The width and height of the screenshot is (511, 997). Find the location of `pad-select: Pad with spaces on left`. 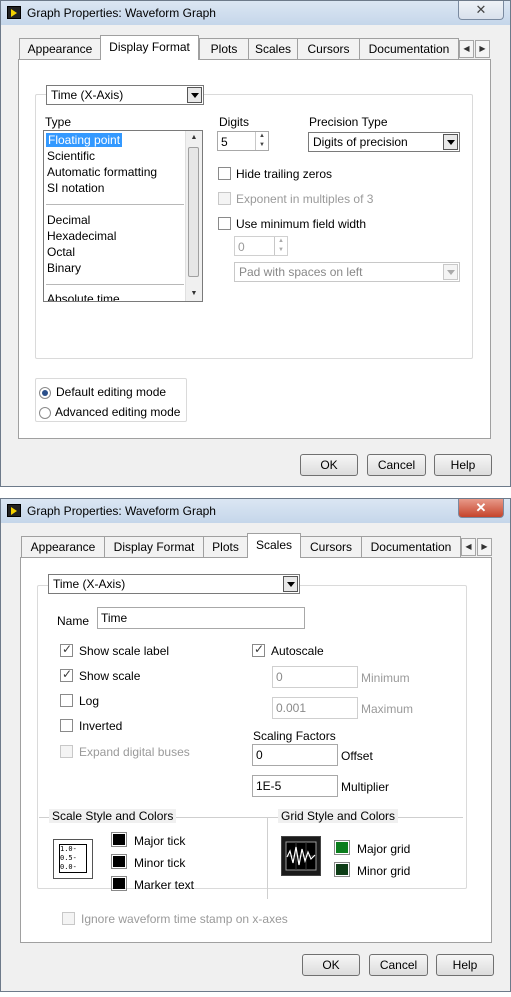

pad-select: Pad with spaces on left is located at coordinates (347, 272).